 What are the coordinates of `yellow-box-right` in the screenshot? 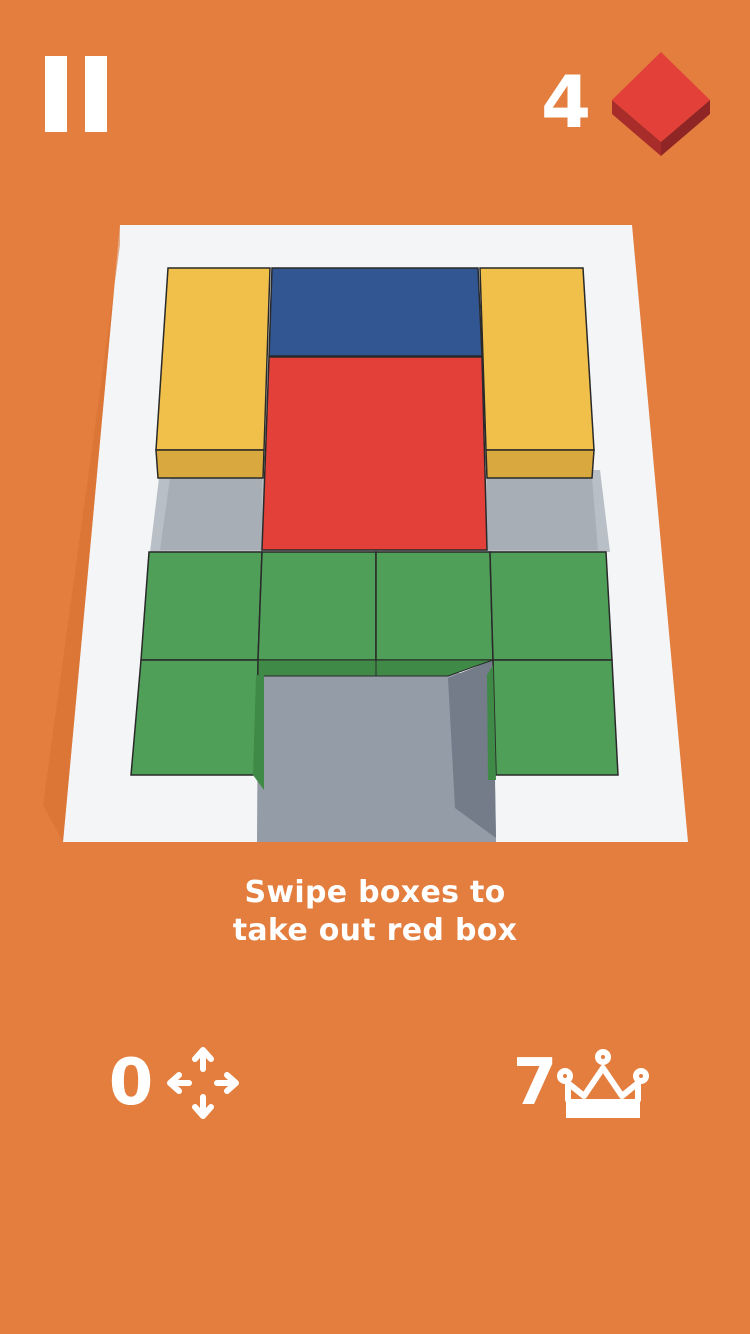 It's located at (537, 373).